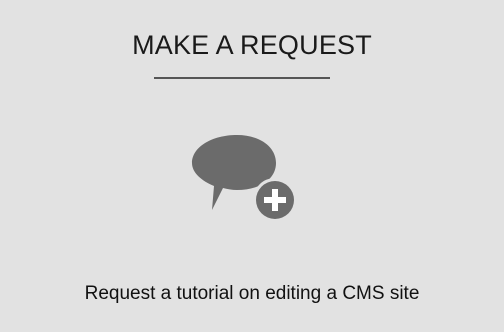 The image size is (504, 332). I want to click on chat-bubble-add-icon, so click(247, 177).